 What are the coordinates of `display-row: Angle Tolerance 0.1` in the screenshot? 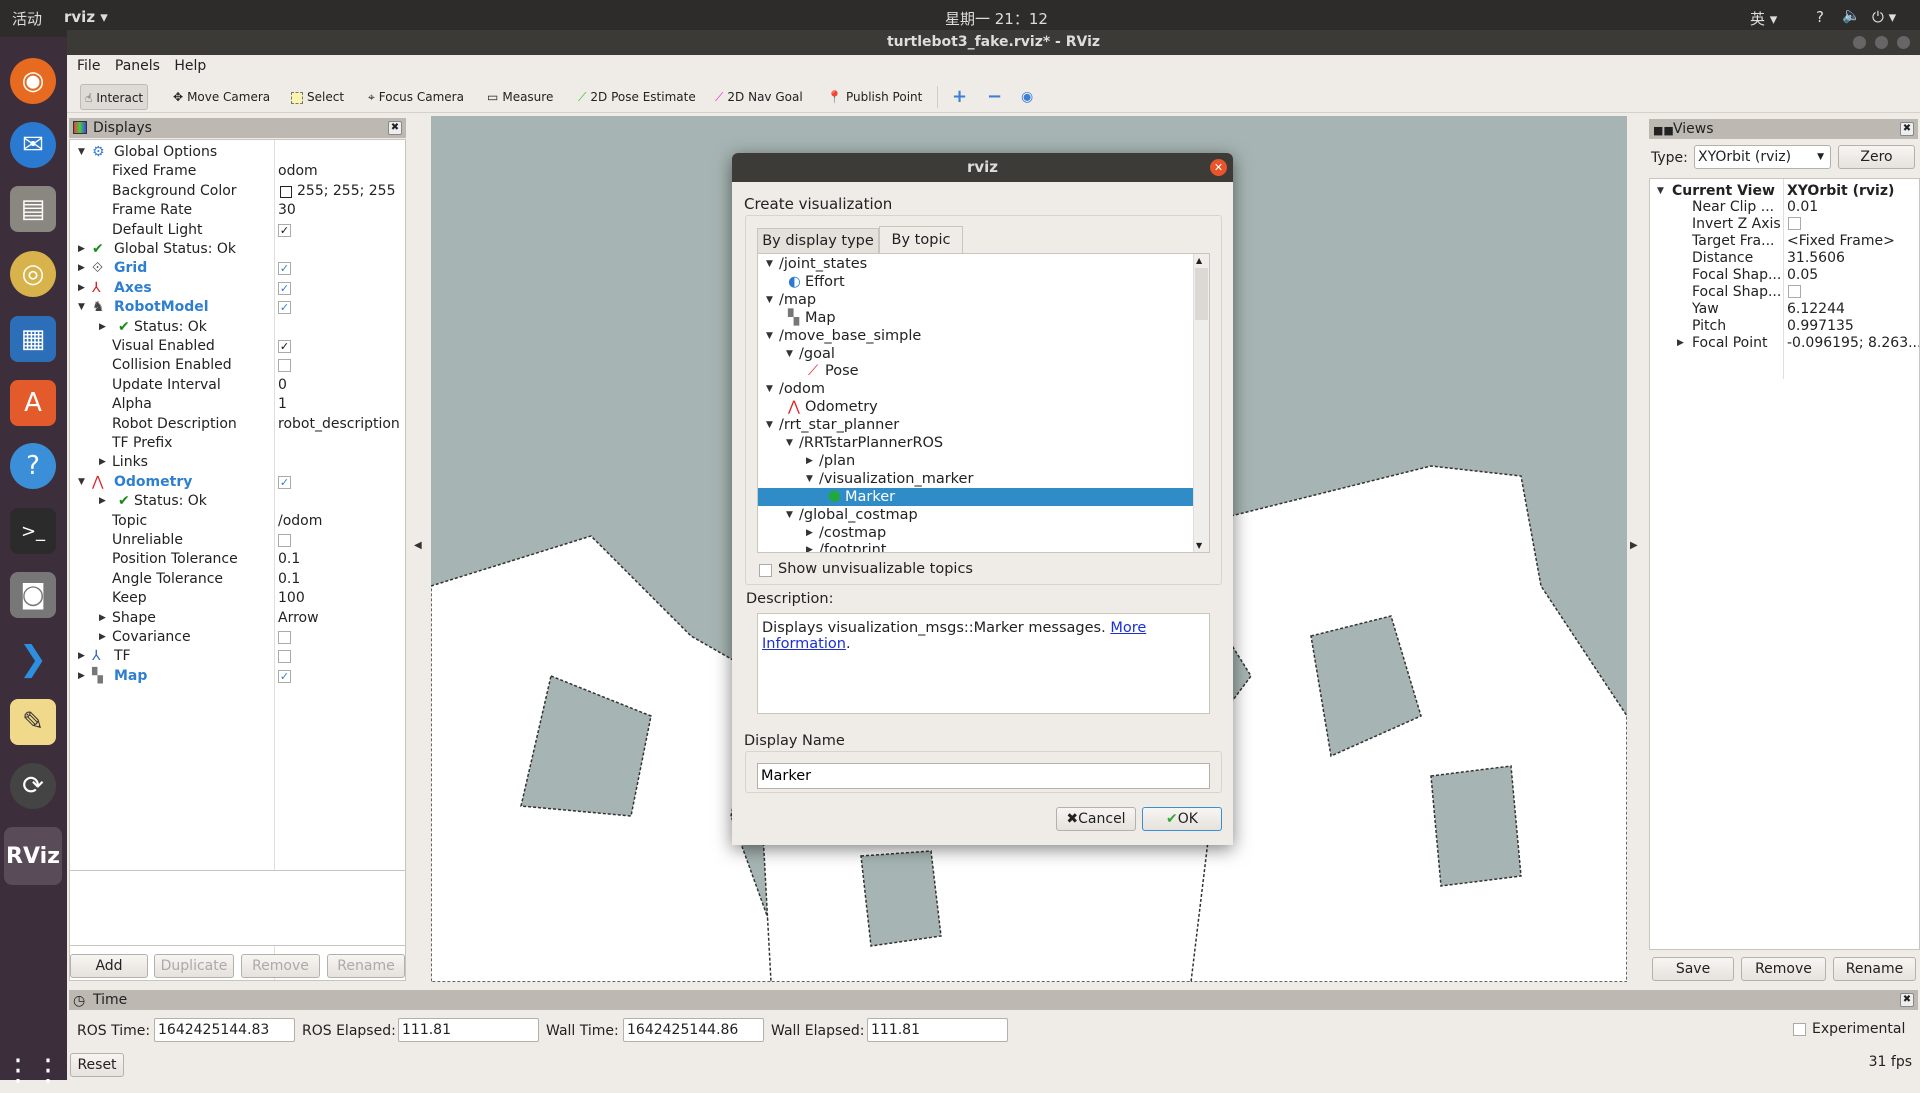 It's located at (237, 579).